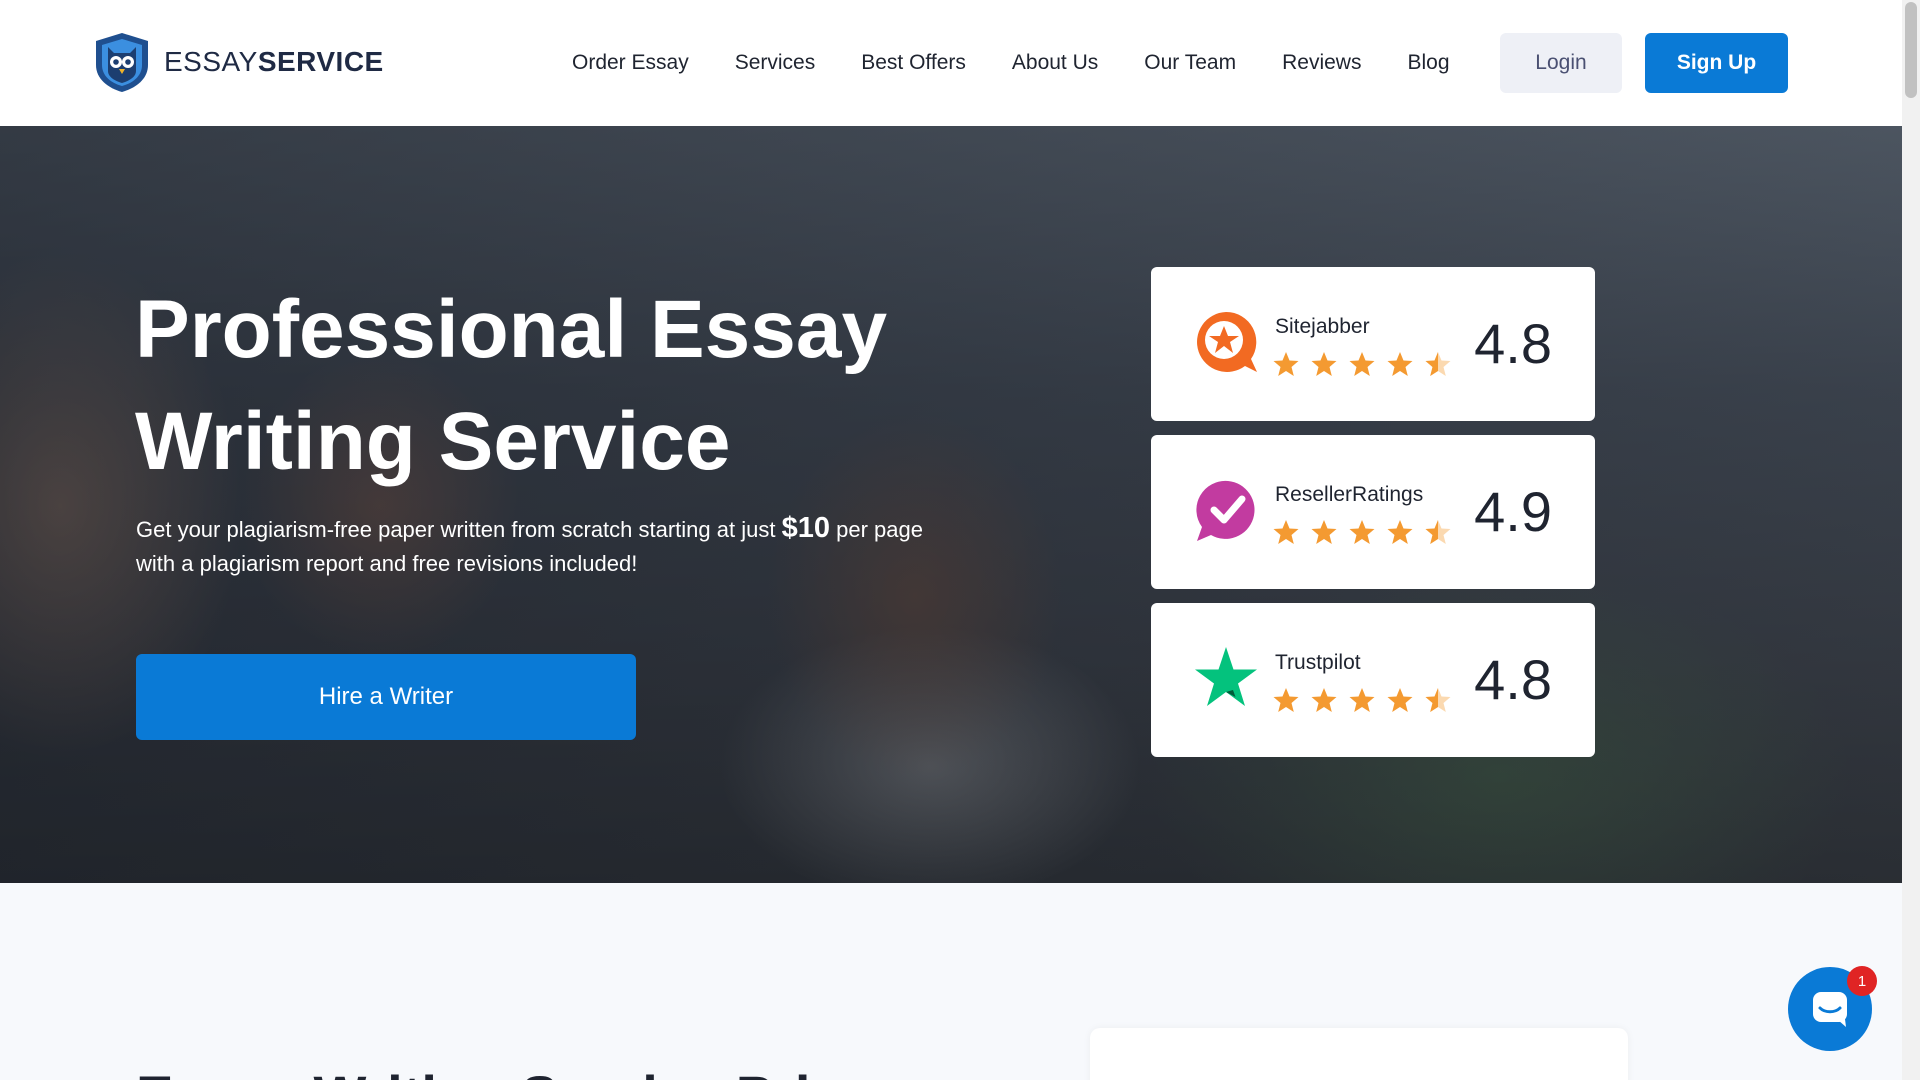  Describe the element at coordinates (1359, 1054) in the screenshot. I see `price-calculator-card` at that location.